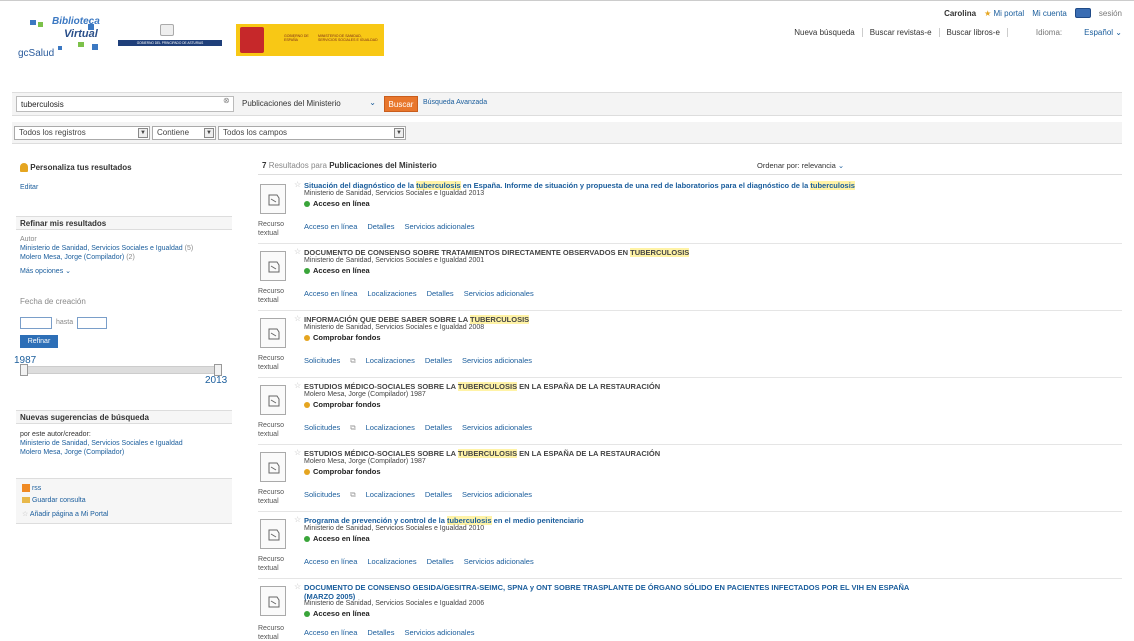  What do you see at coordinates (72, 452) in the screenshot?
I see `suggest-author-link: Molero Mesa, Jorge (Compilador)` at bounding box center [72, 452].